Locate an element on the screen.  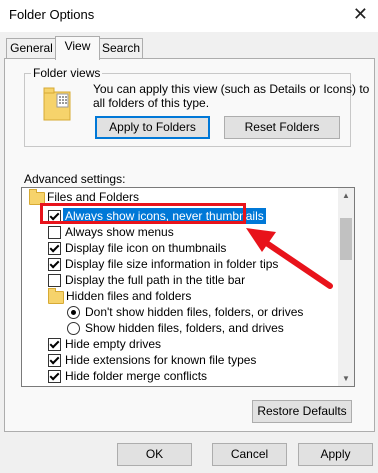
restore-defaults-button: Restore Defaults is located at coordinates (302, 411).